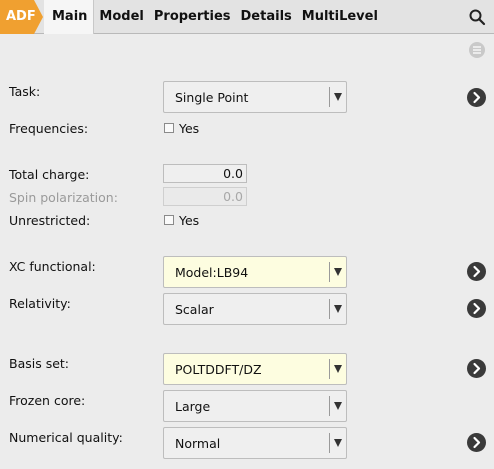 The height and width of the screenshot is (469, 494). Describe the element at coordinates (198, 443) in the screenshot. I see `numerical-quality-value: Normal` at that location.